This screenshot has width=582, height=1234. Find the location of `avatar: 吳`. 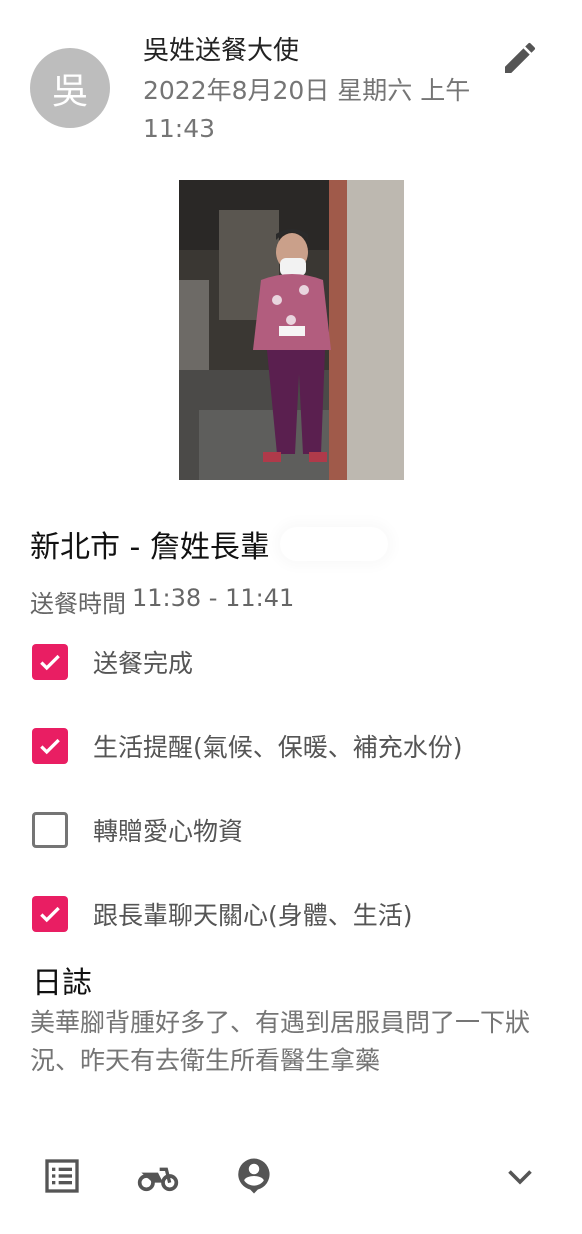

avatar: 吳 is located at coordinates (70, 88).